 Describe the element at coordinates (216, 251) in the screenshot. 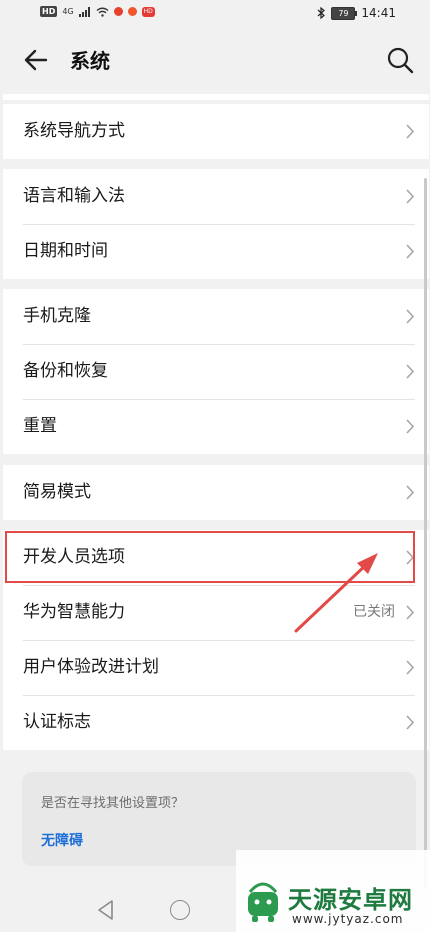

I see `settings-item-date-time: 日期和时间` at that location.